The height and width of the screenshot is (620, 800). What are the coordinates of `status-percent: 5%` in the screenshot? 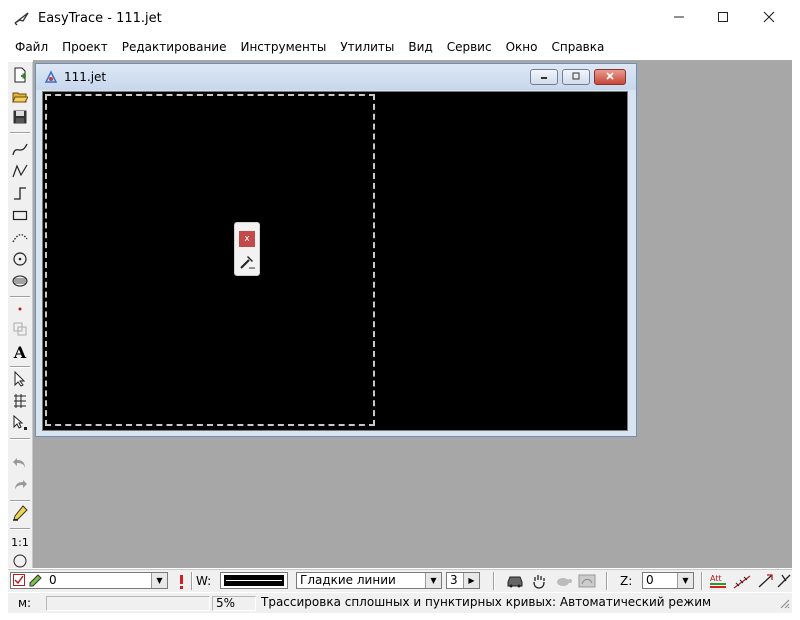 It's located at (234, 603).